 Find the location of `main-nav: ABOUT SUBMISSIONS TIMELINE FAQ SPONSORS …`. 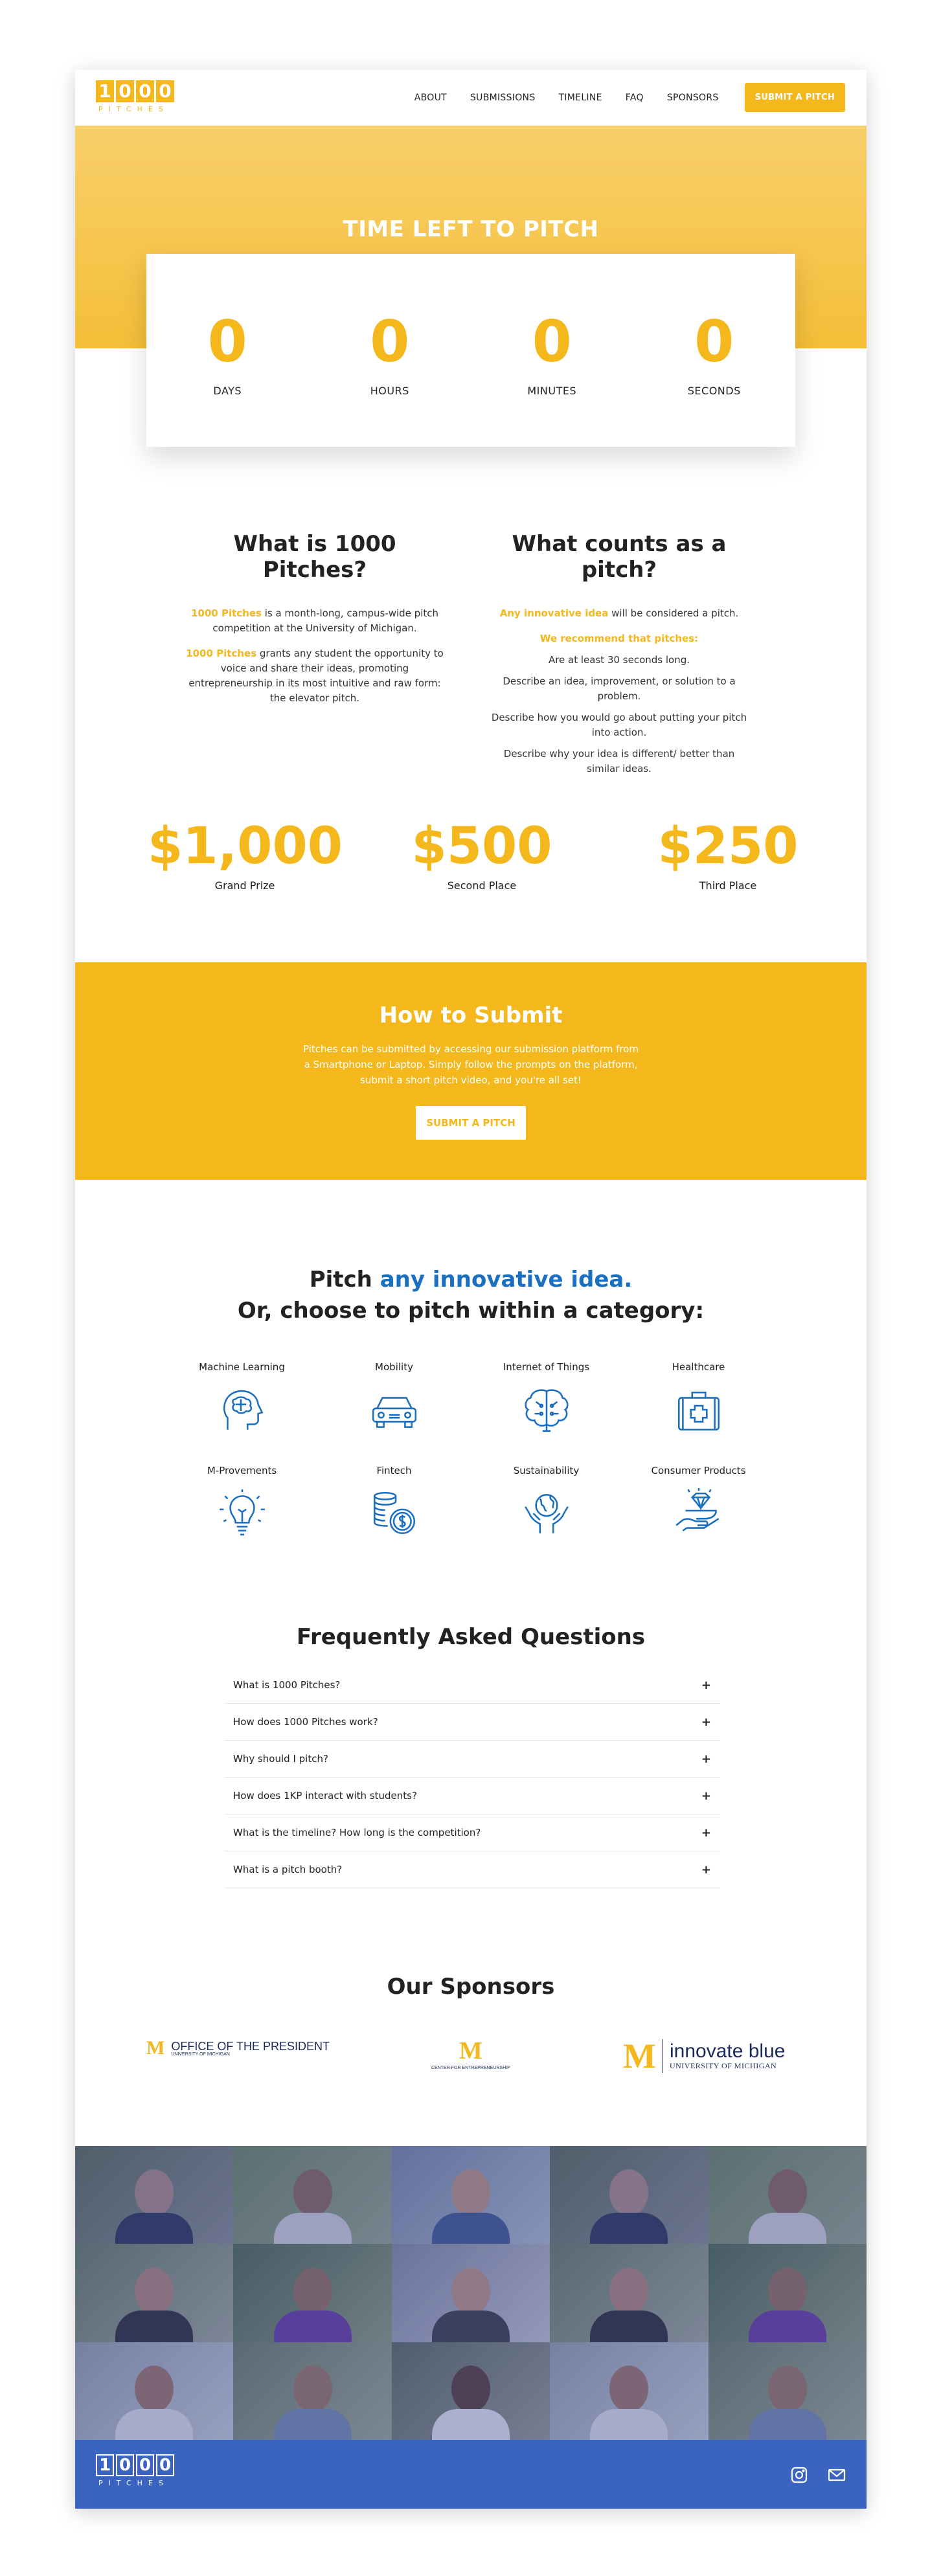

main-nav: ABOUT SUBMISSIONS TIMELINE FAQ SPONSORS … is located at coordinates (618, 97).